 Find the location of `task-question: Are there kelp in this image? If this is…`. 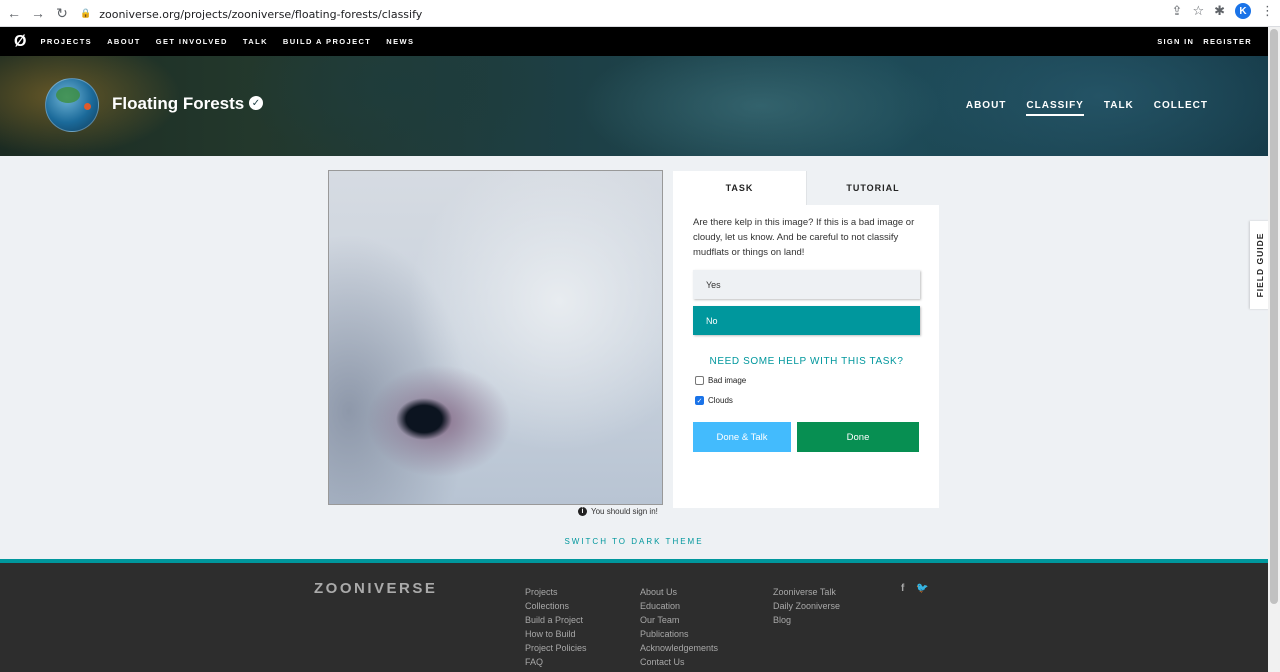

task-question: Are there kelp in this image? If this is… is located at coordinates (804, 237).